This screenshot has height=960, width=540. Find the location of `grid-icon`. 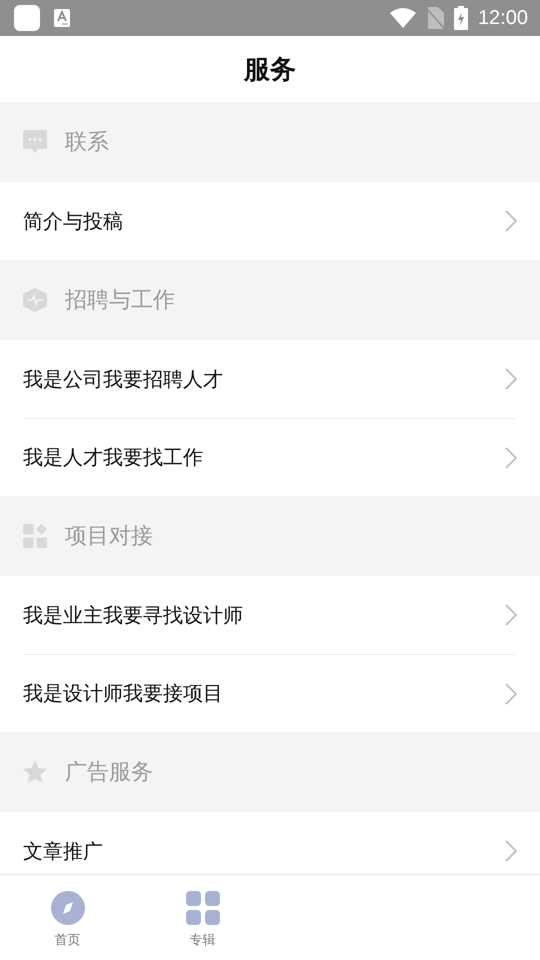

grid-icon is located at coordinates (203, 907).